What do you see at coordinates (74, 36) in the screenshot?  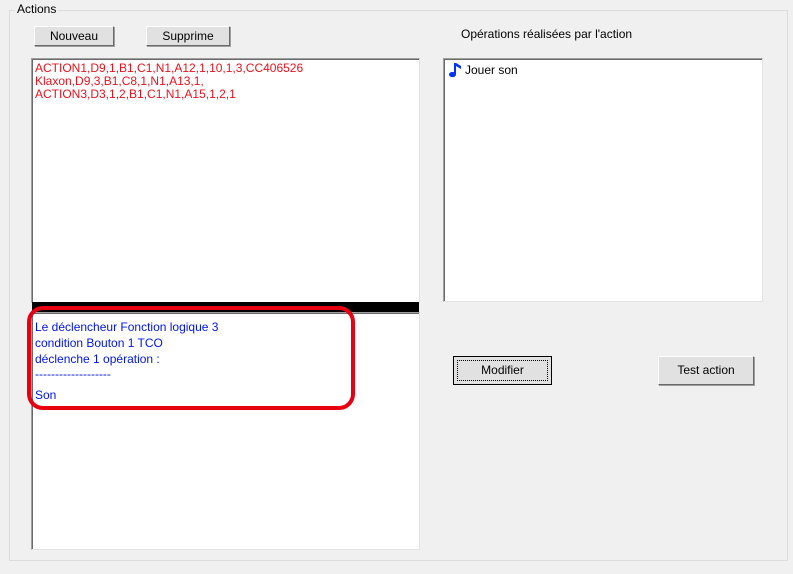 I see `new-button: Nouveau` at bounding box center [74, 36].